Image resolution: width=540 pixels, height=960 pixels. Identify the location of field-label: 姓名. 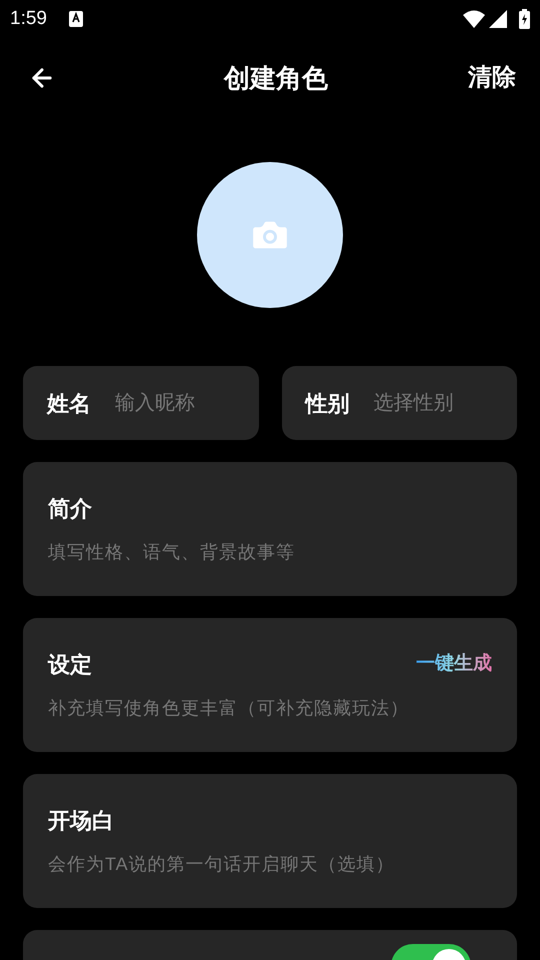
(69, 404).